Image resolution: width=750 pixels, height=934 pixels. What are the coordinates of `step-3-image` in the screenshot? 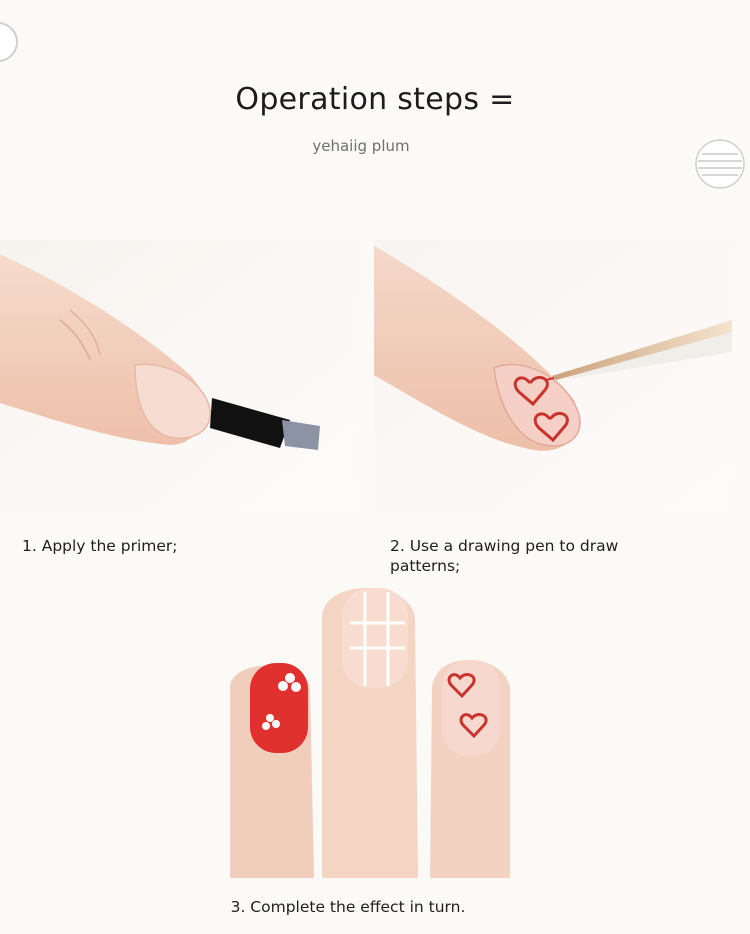 It's located at (375, 728).